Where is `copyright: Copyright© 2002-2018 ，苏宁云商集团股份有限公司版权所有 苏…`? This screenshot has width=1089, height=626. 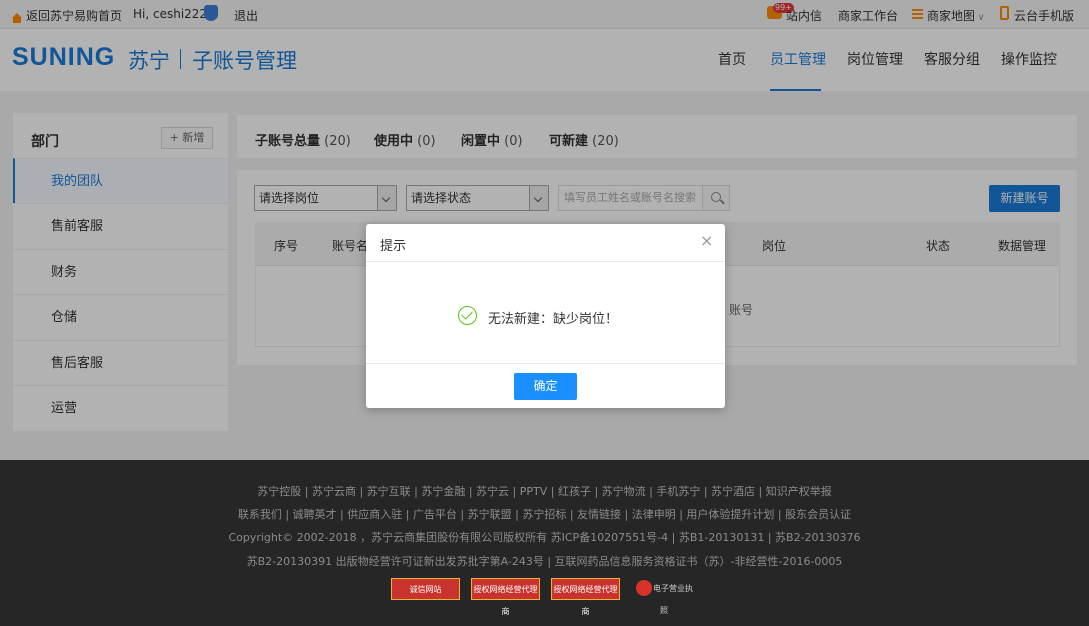 copyright: Copyright© 2002-2018 ，苏宁云商集团股份有限公司版权所有 苏… is located at coordinates (544, 537).